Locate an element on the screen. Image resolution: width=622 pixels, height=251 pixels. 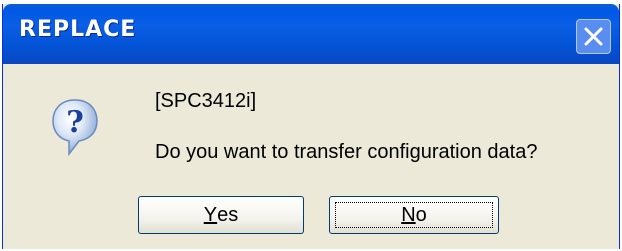
device-name-text: [SPC3412i] is located at coordinates (206, 101).